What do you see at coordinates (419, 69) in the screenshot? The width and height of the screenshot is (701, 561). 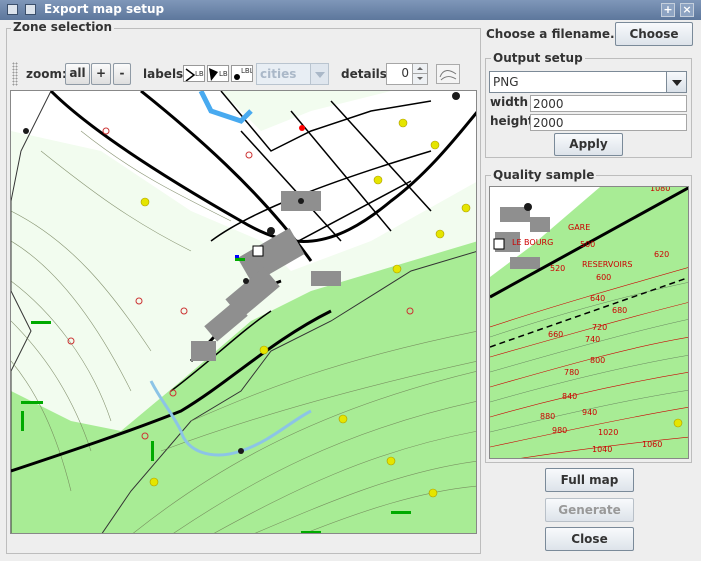 I see `spinner-up-icon` at bounding box center [419, 69].